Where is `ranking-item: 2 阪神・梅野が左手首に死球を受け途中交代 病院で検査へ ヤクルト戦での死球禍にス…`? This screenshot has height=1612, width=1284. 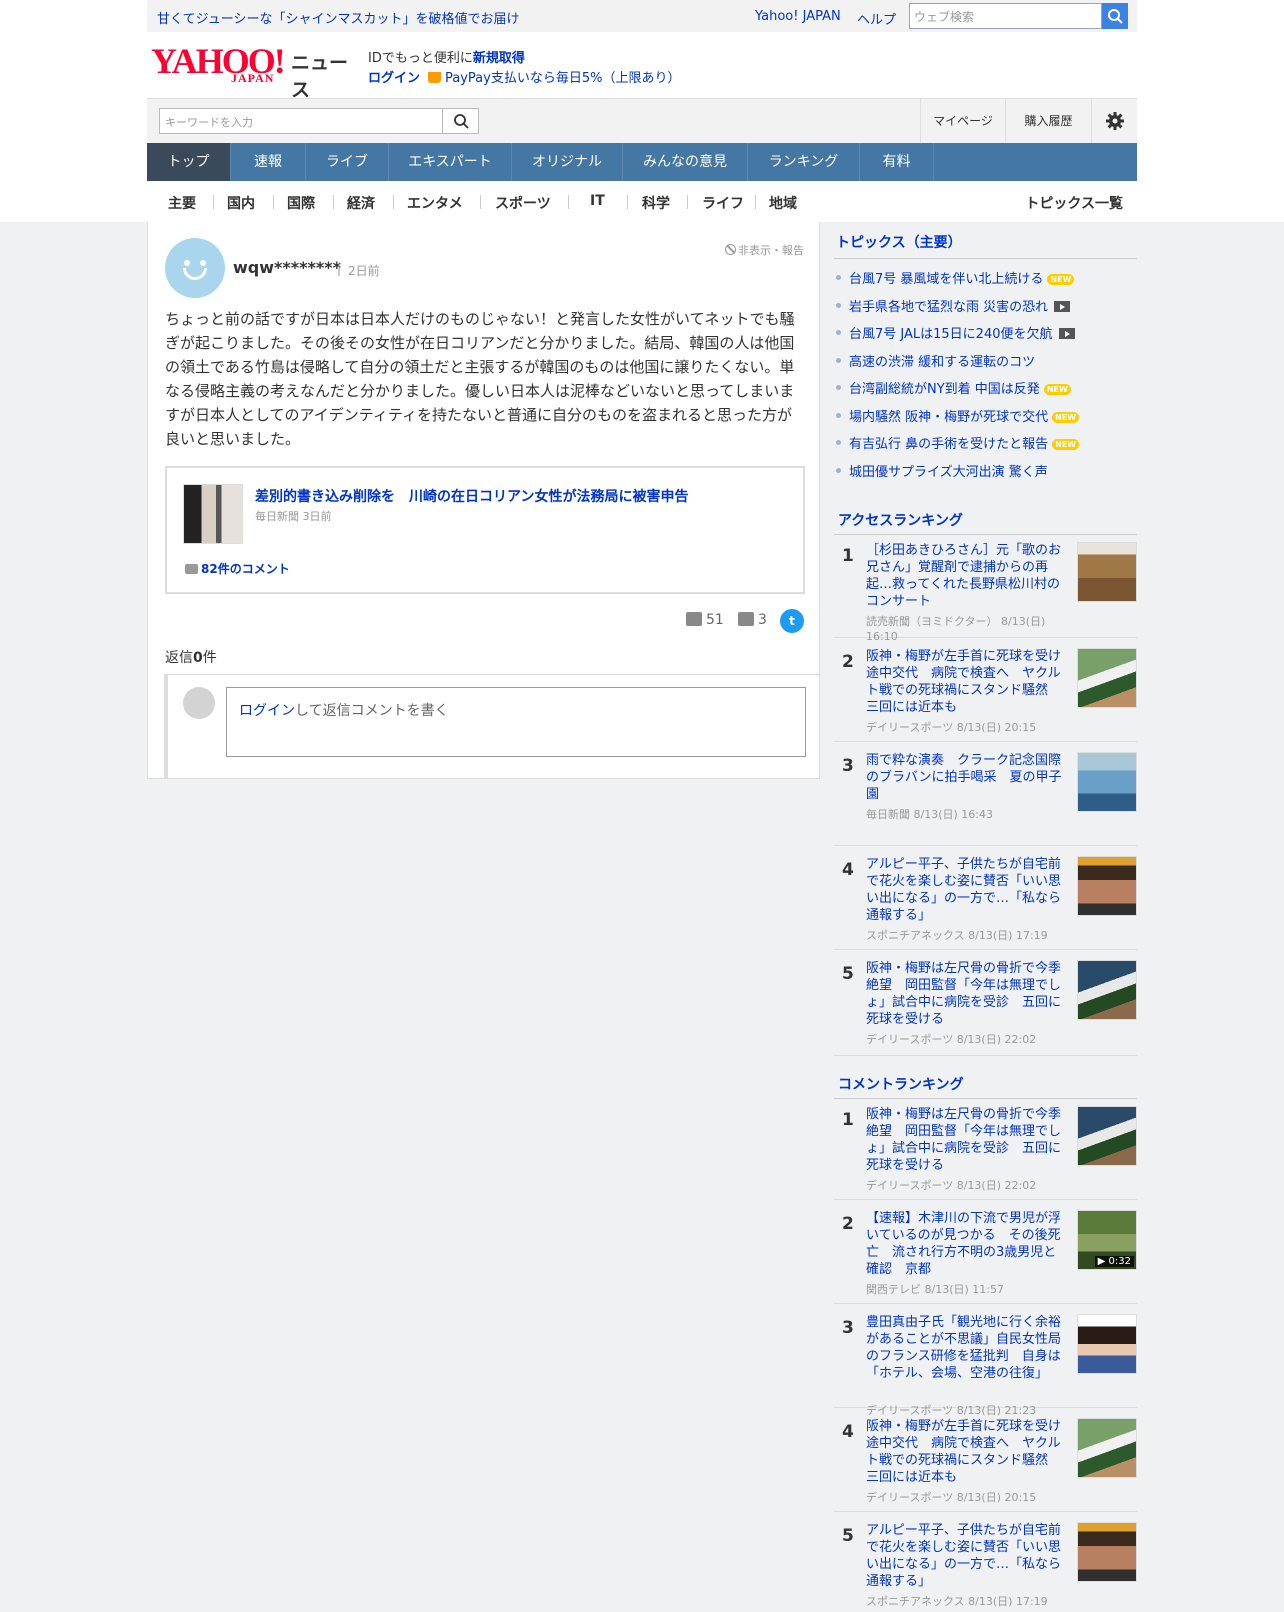
ranking-item: 2 阪神・梅野が左手首に死球を受け途中交代 病院で検査へ ヤクルト戦での死球禍にス… is located at coordinates (985, 695).